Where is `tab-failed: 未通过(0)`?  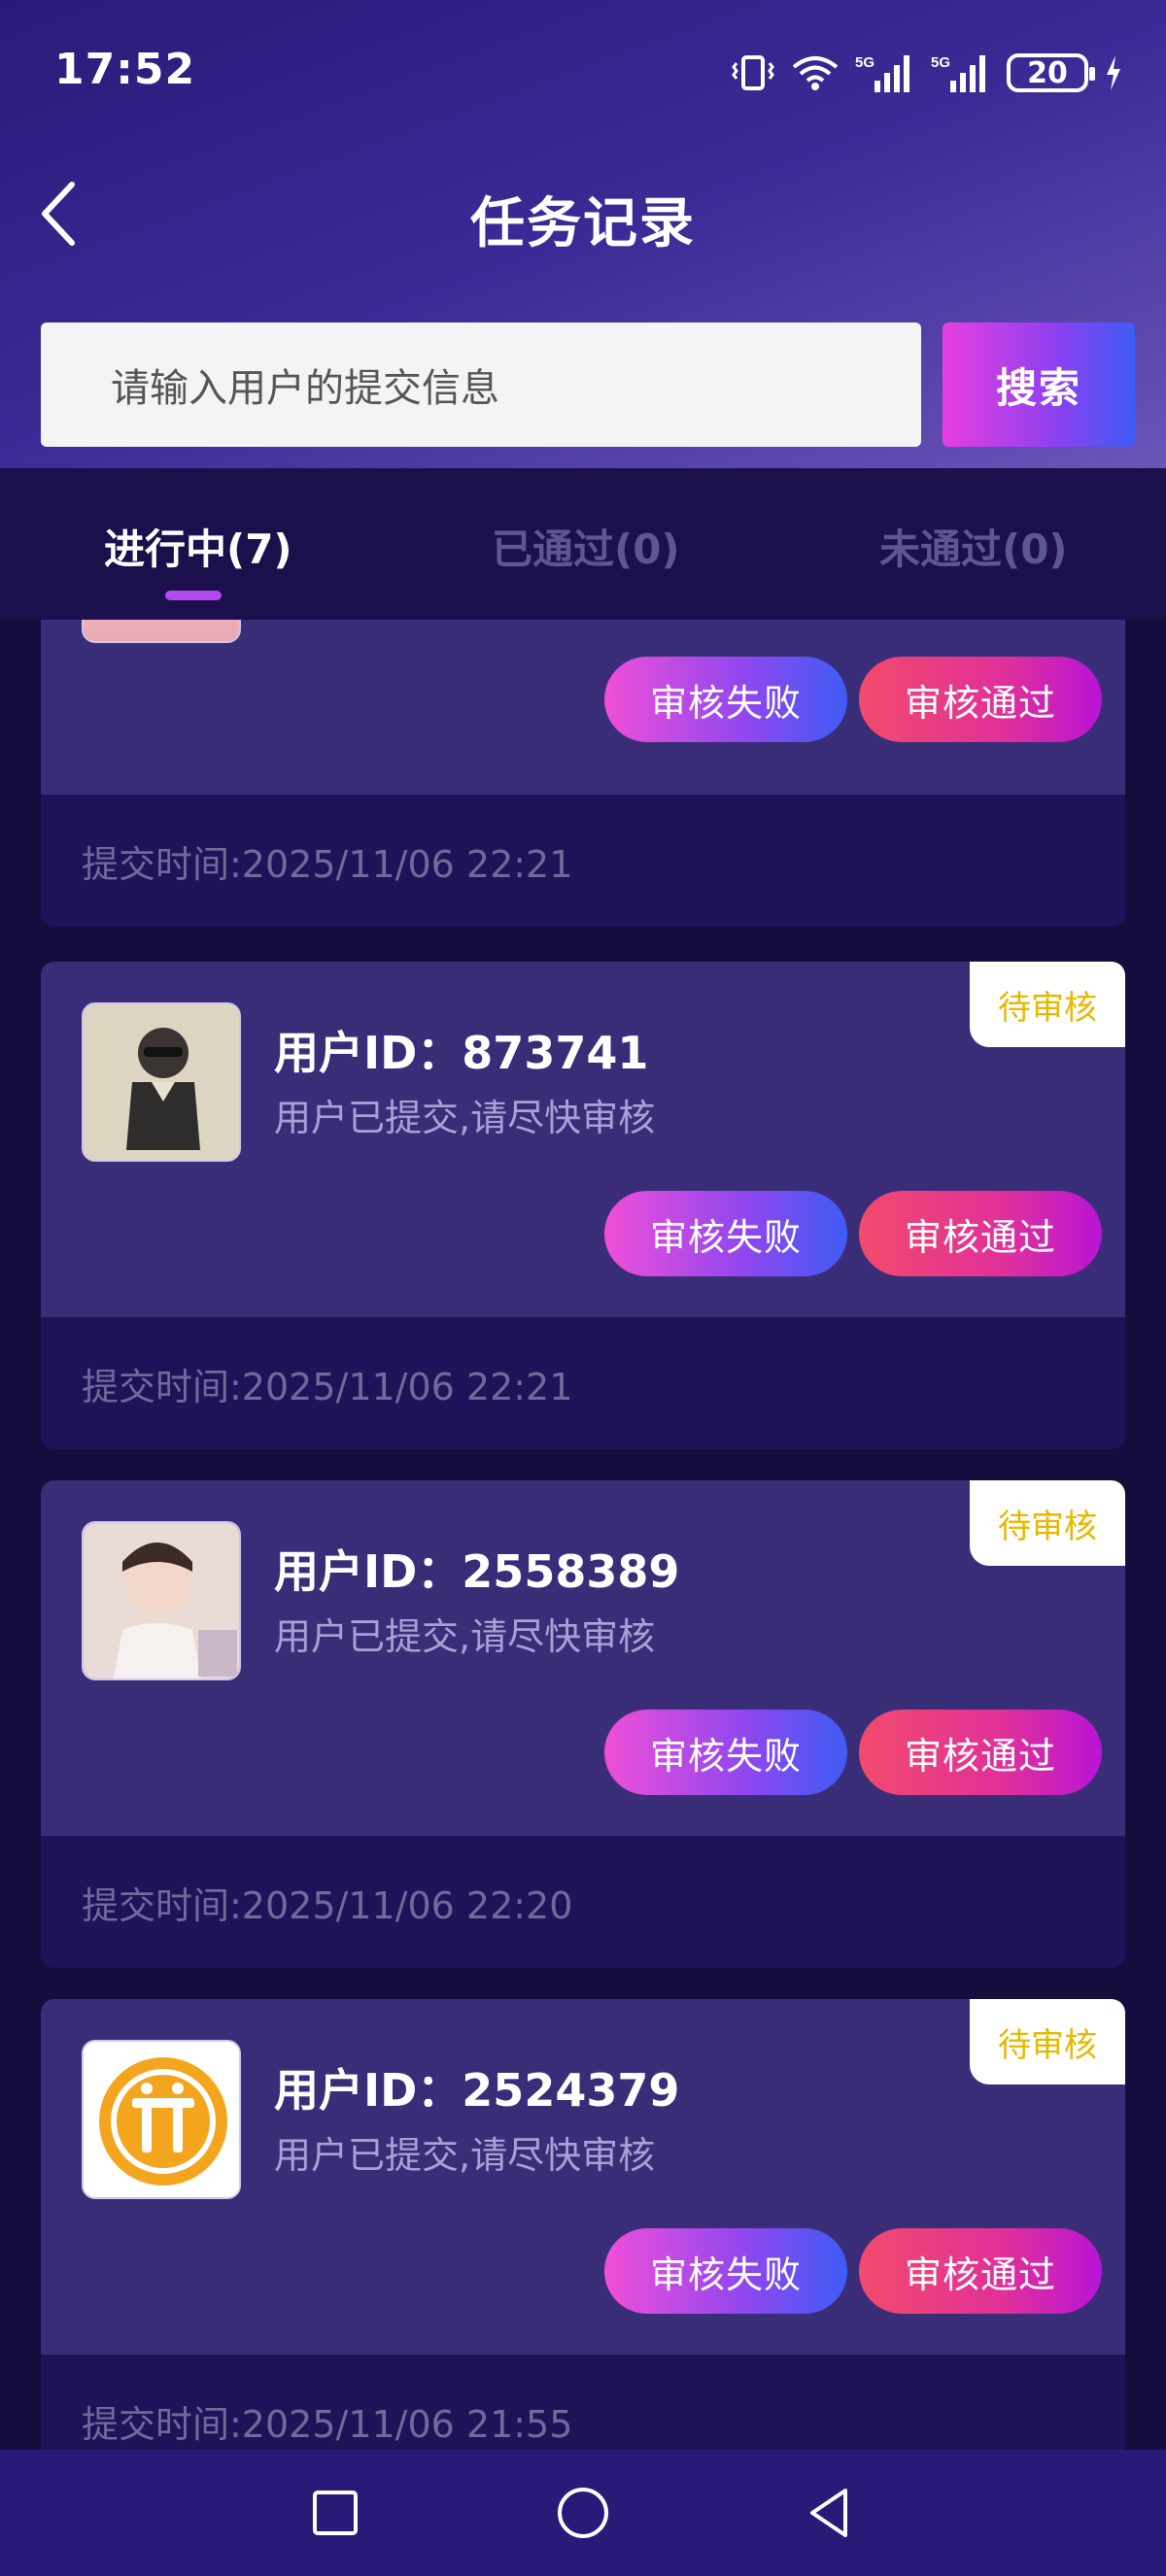
tab-failed: 未通过(0) is located at coordinates (973, 546).